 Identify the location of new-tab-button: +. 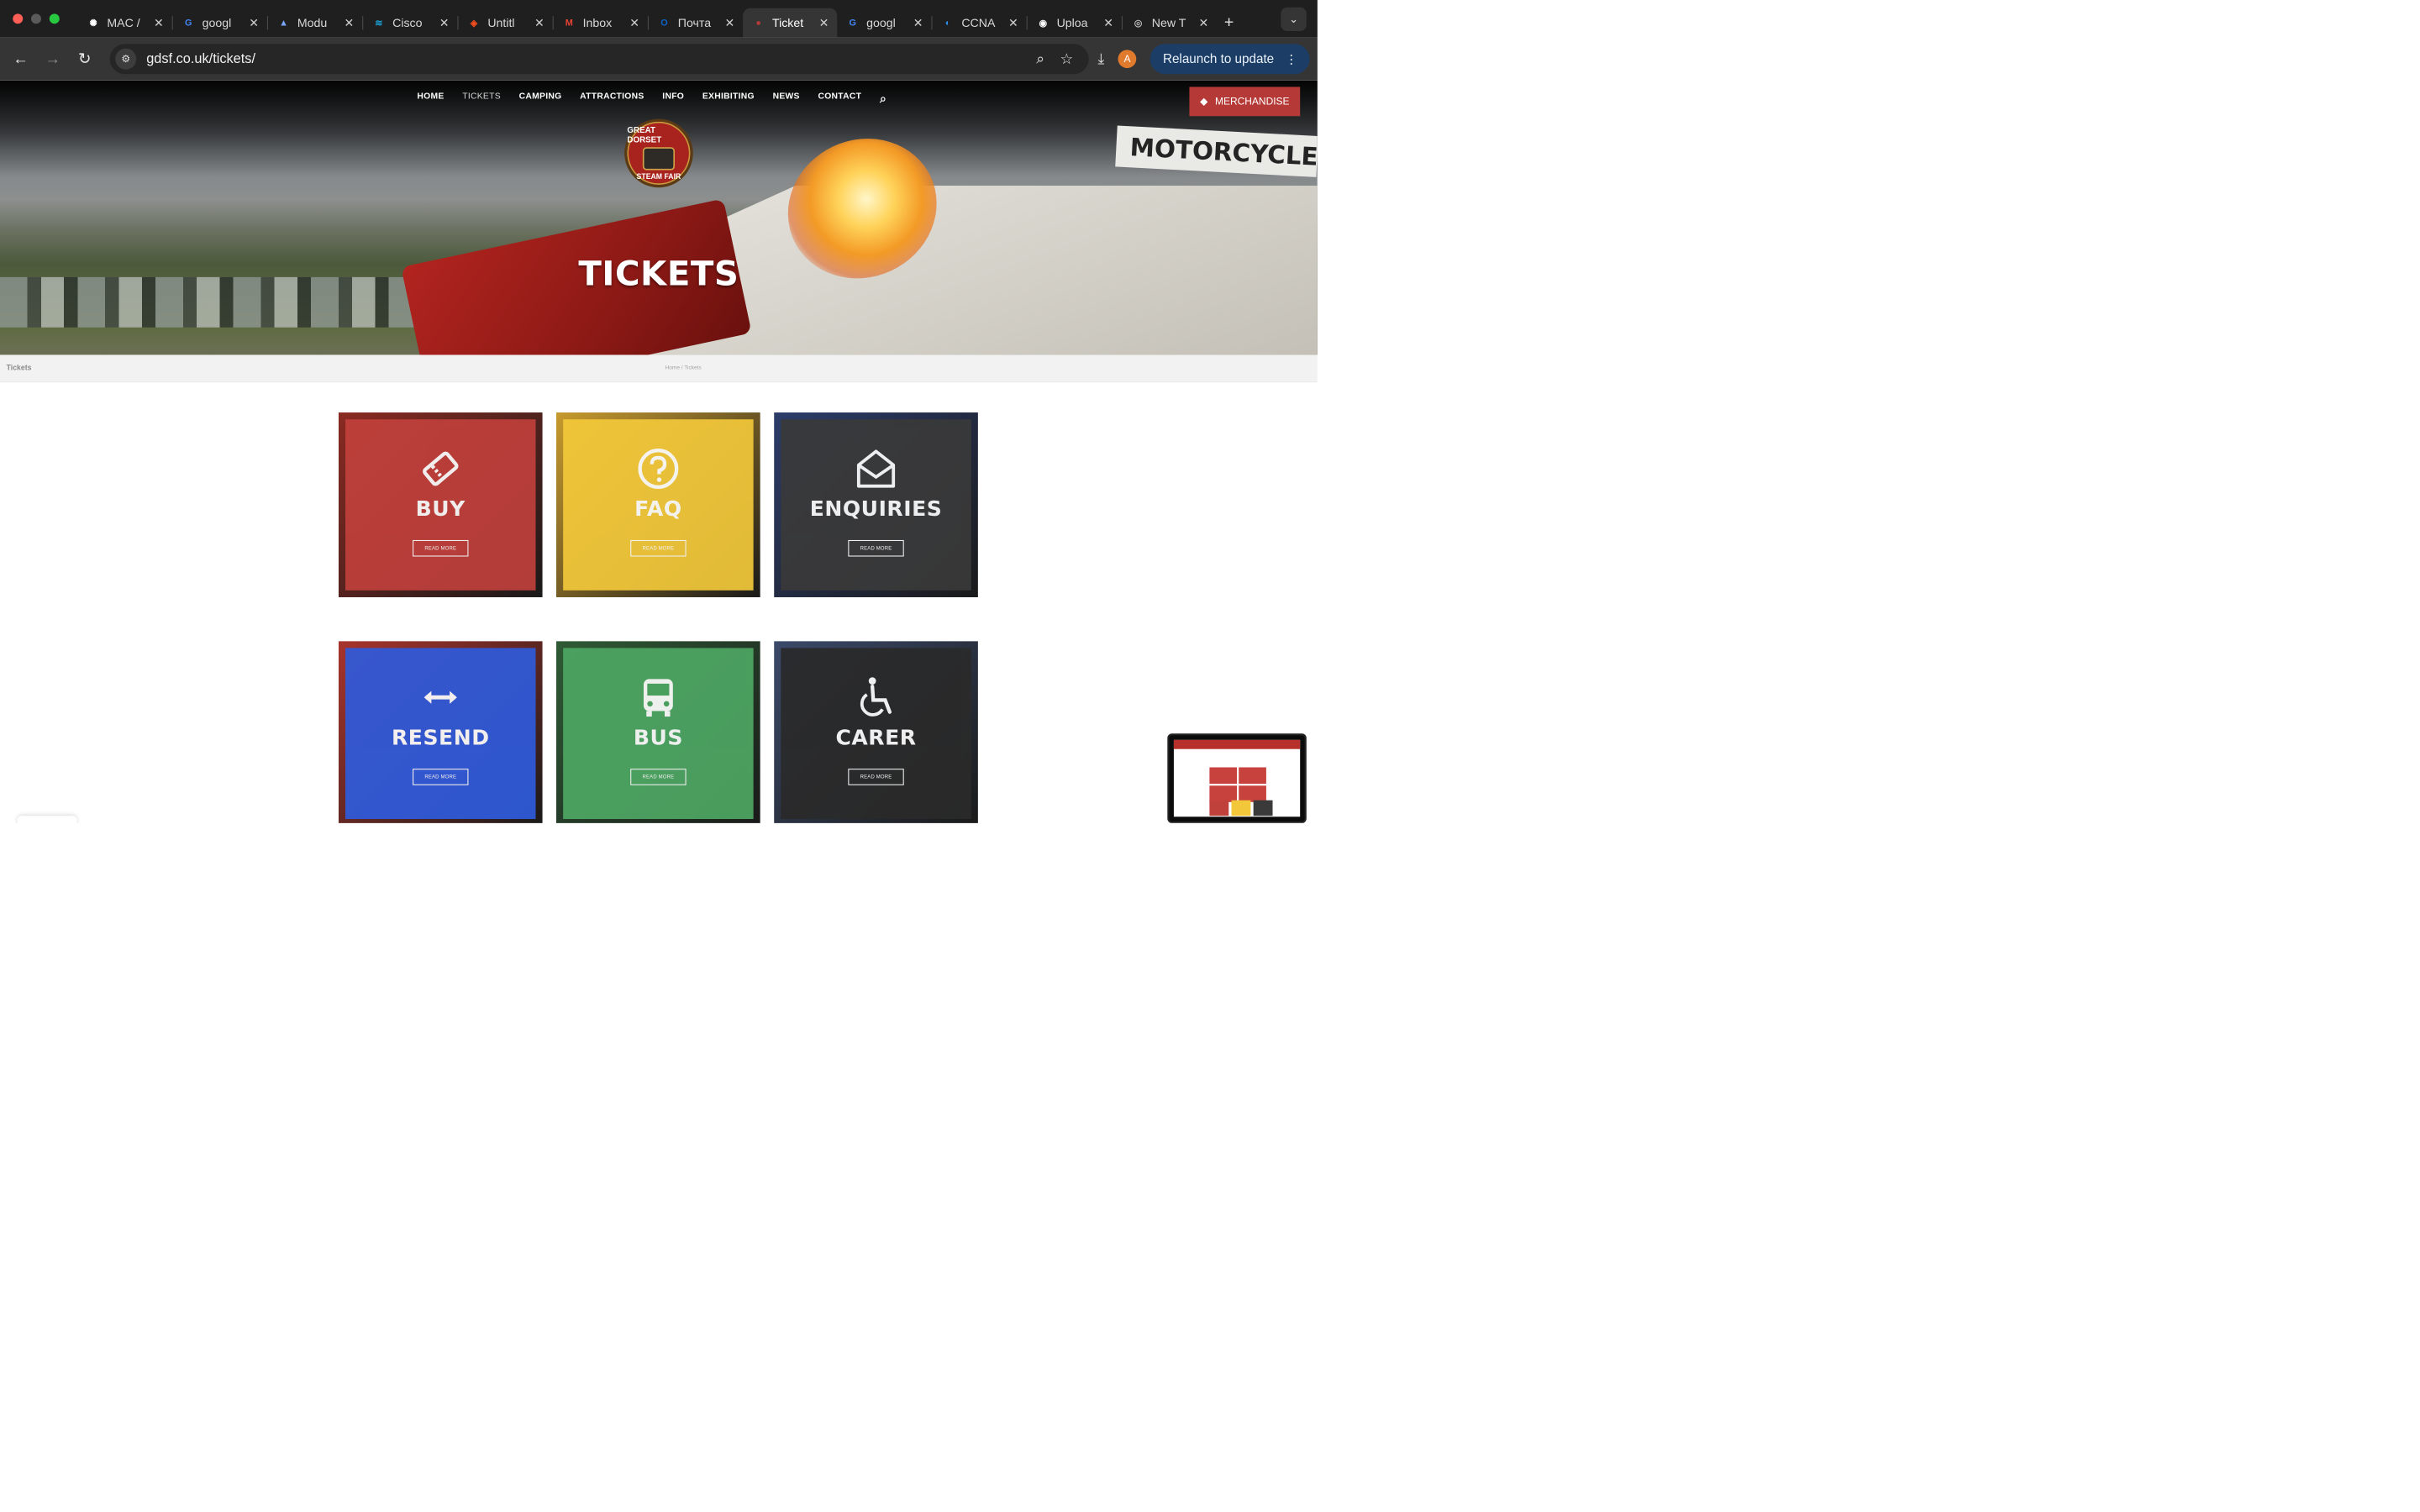
(1229, 22).